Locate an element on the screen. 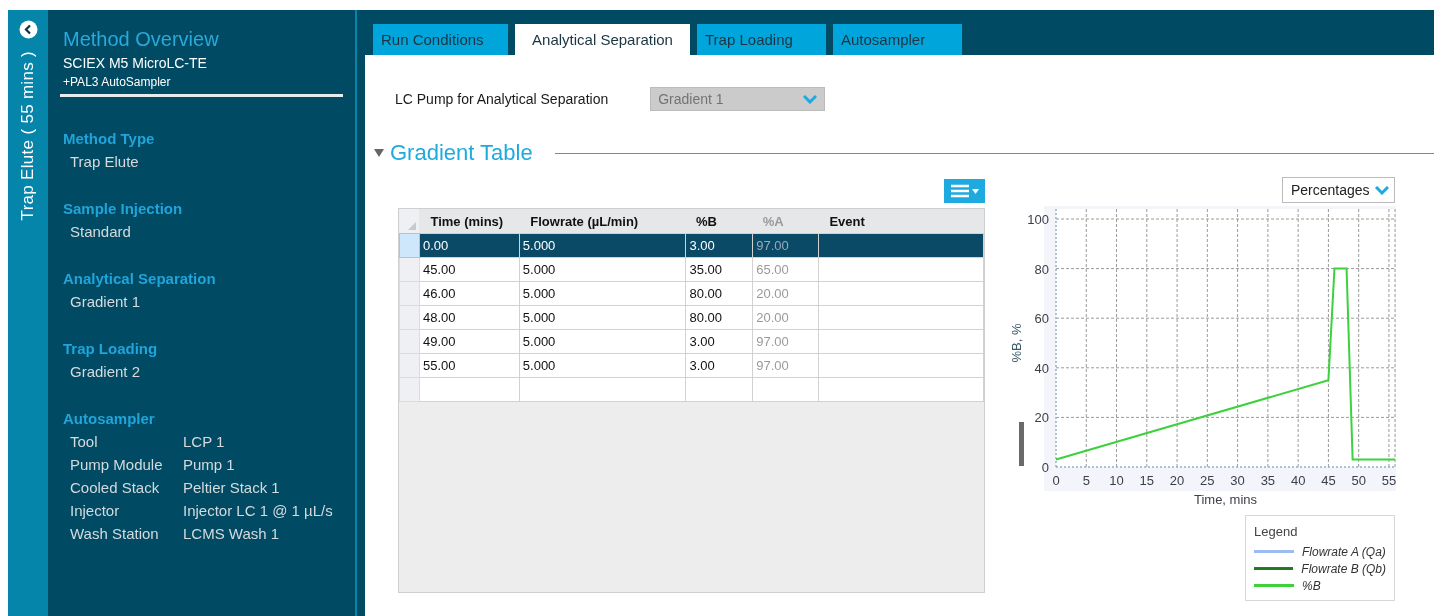 Image resolution: width=1434 pixels, height=616 pixels. y-tick-label: 60 is located at coordinates (1041, 319).